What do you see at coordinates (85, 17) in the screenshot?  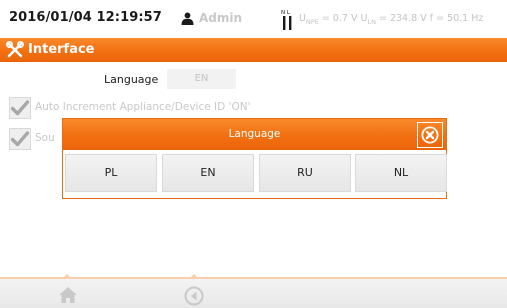 I see `datetime: 2016/01/04 12:19:57` at bounding box center [85, 17].